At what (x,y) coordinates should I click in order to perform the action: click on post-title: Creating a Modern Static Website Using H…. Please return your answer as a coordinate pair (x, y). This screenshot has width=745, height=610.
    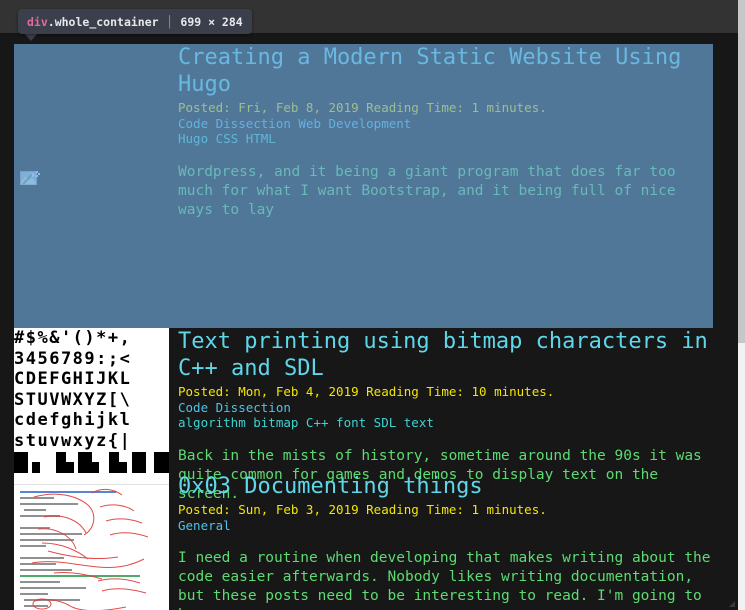
    Looking at the image, I should click on (445, 71).